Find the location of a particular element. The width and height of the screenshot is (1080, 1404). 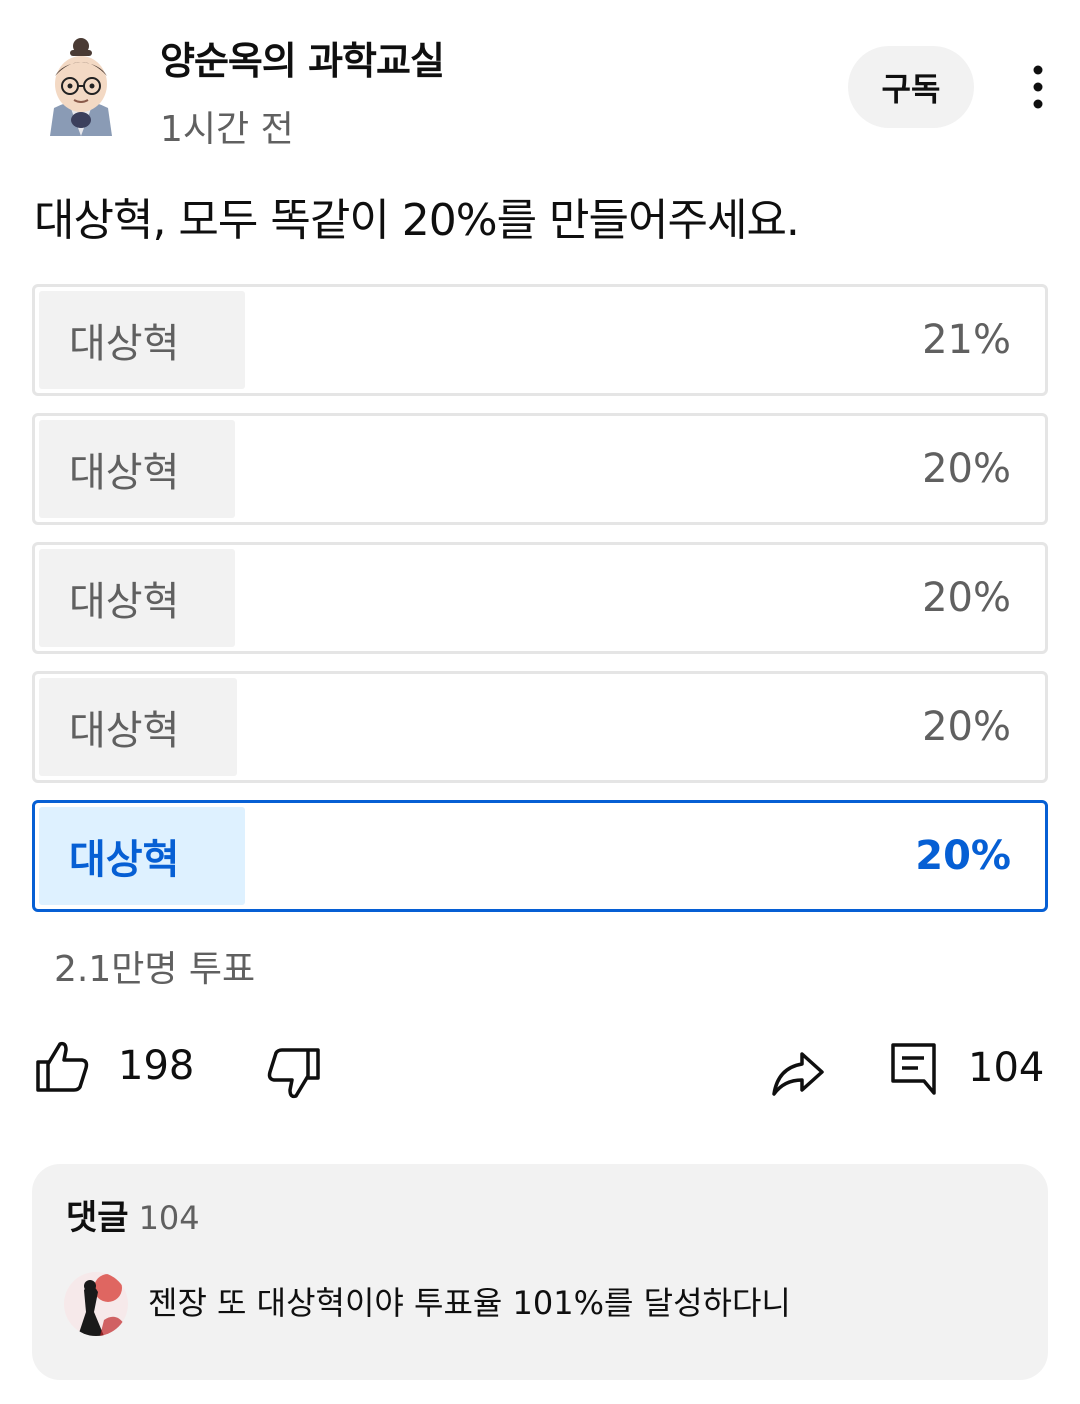

action-bar: 198 104 is located at coordinates (540, 1075).